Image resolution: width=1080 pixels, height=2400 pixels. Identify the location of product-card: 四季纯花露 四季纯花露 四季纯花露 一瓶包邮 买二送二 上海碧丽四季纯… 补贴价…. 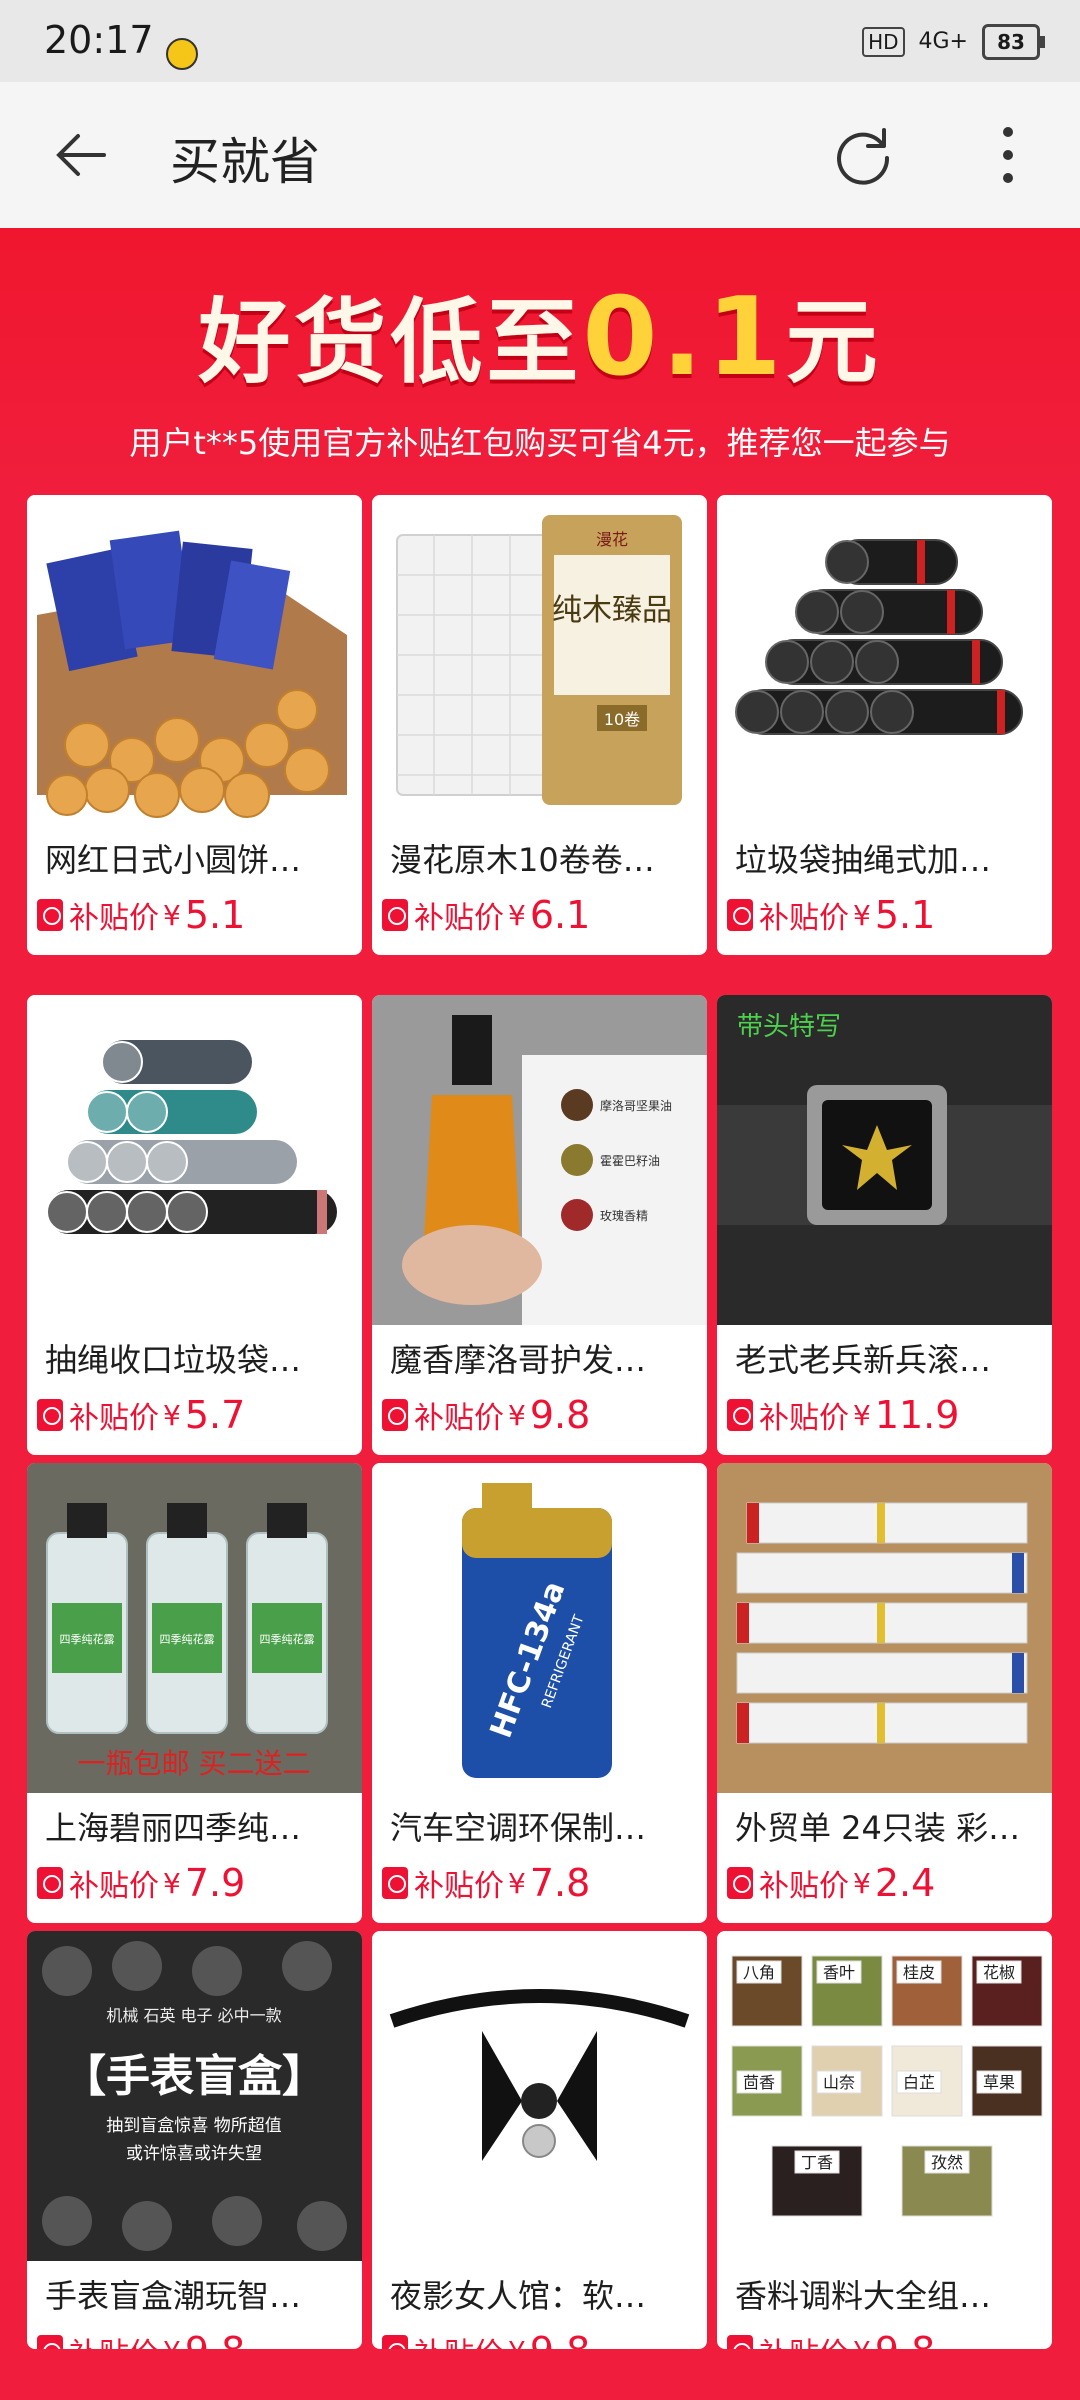
(194, 1693).